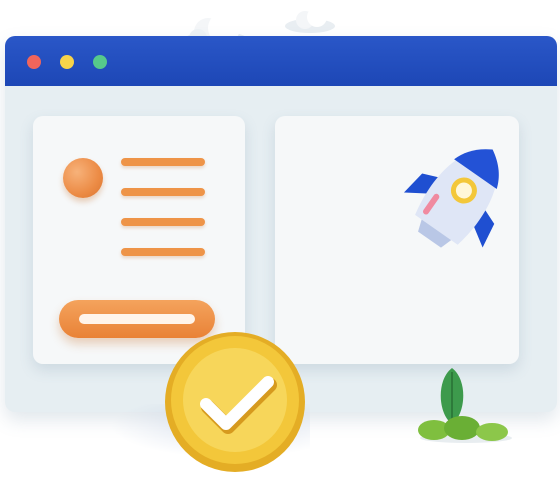 This screenshot has width=560, height=482. Describe the element at coordinates (137, 319) in the screenshot. I see `action-button-label-placeholder` at that location.